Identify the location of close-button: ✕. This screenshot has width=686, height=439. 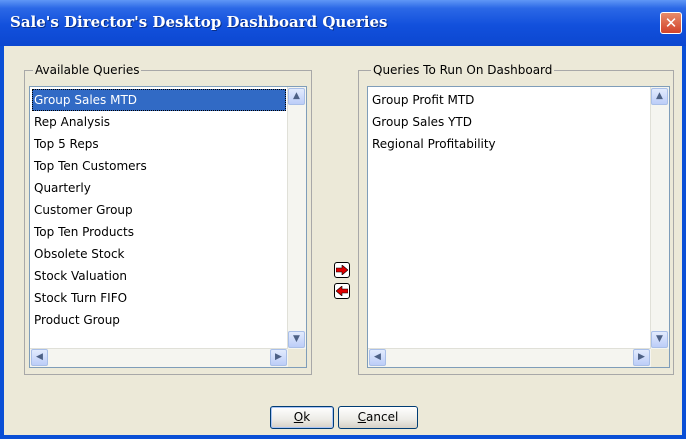
(671, 23).